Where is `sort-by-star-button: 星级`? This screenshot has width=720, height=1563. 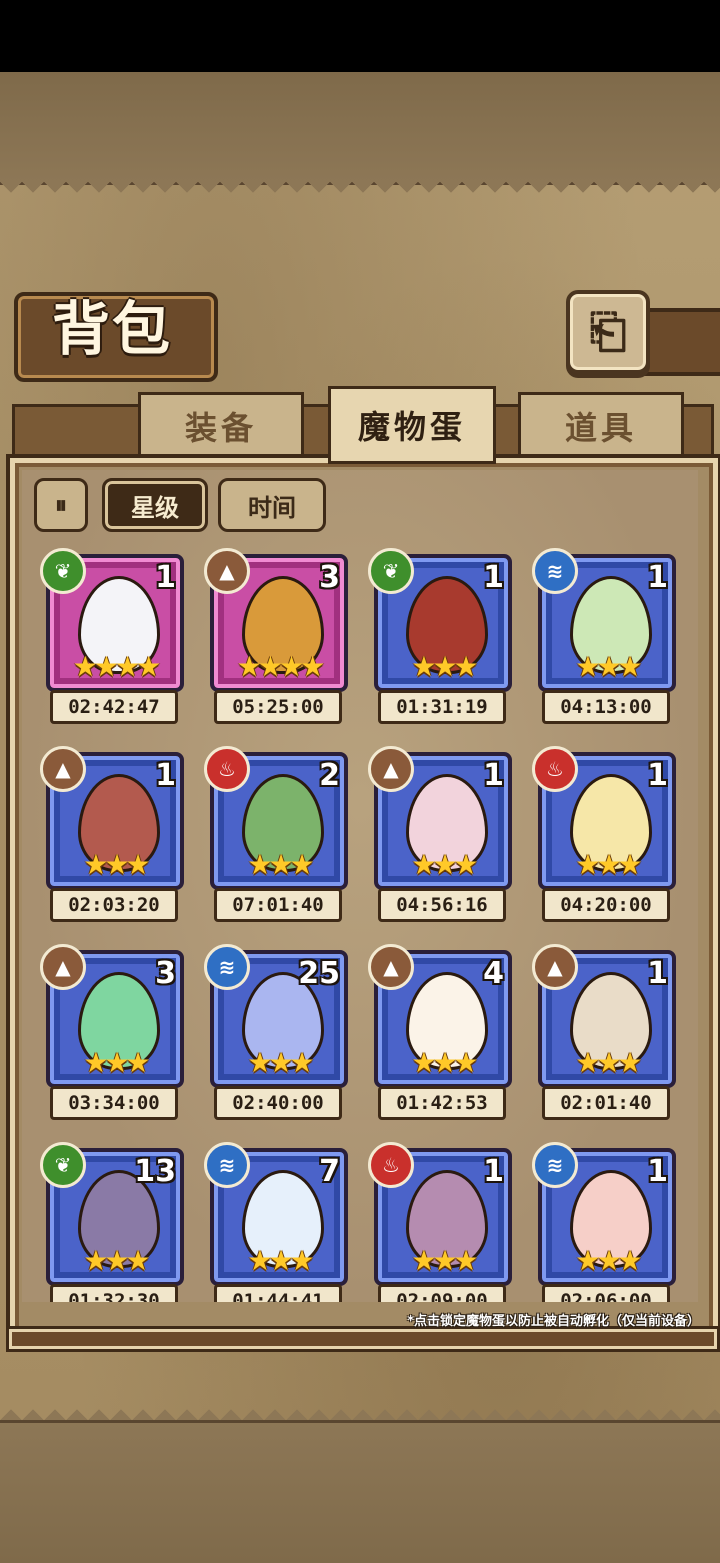 sort-by-star-button: 星级 is located at coordinates (155, 505).